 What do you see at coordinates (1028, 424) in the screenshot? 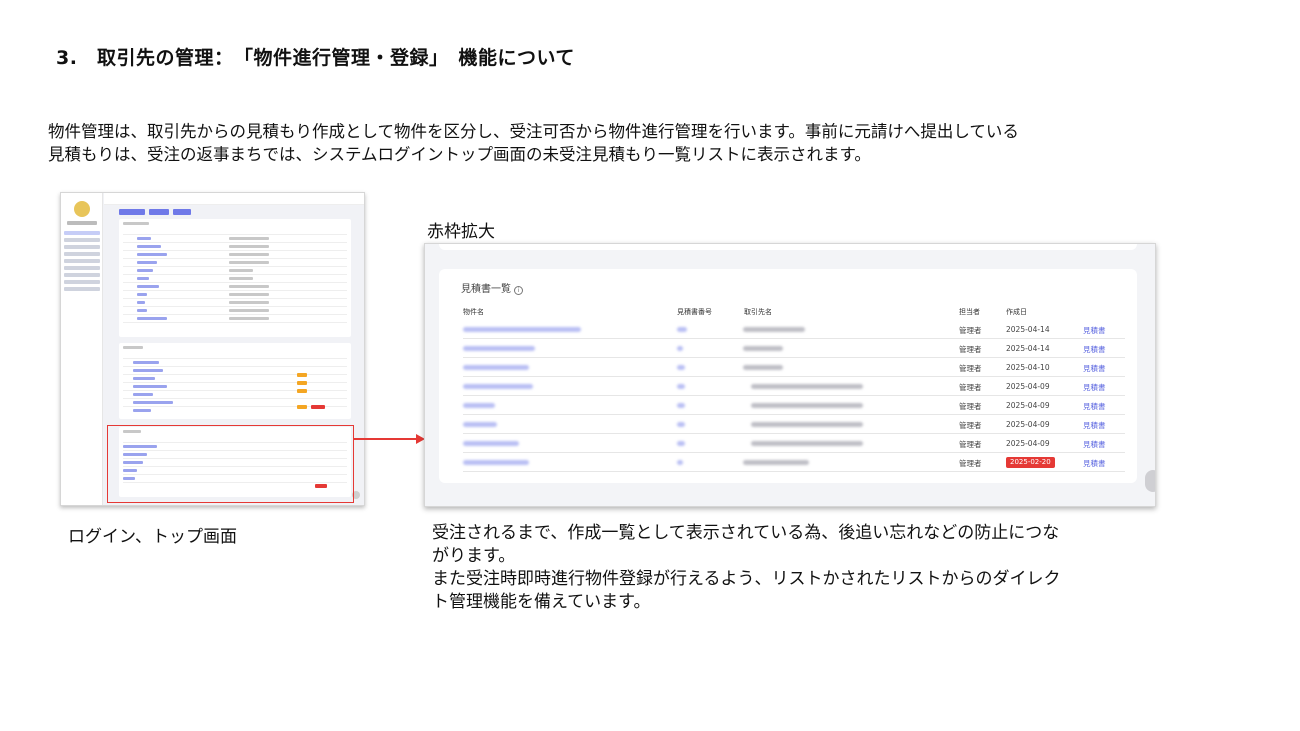
I see `date-cell: 2025-04-09` at bounding box center [1028, 424].